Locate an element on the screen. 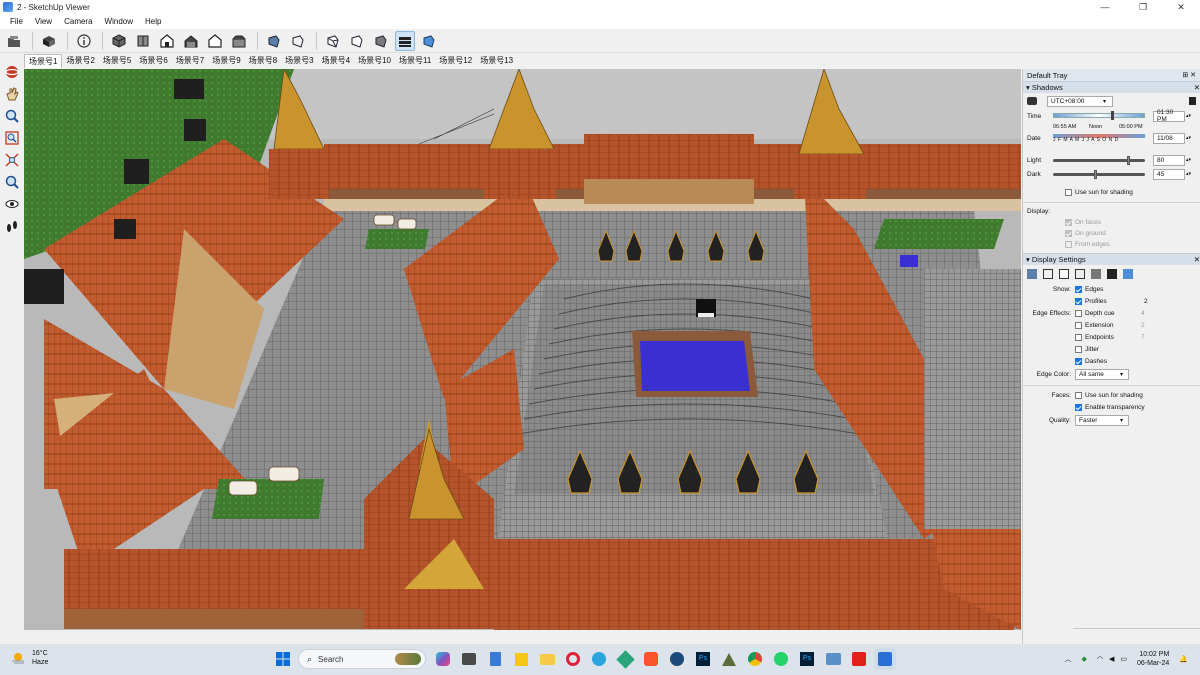 This screenshot has width=1200, height=675. style-xray-toggle-icon is located at coordinates (1128, 274).